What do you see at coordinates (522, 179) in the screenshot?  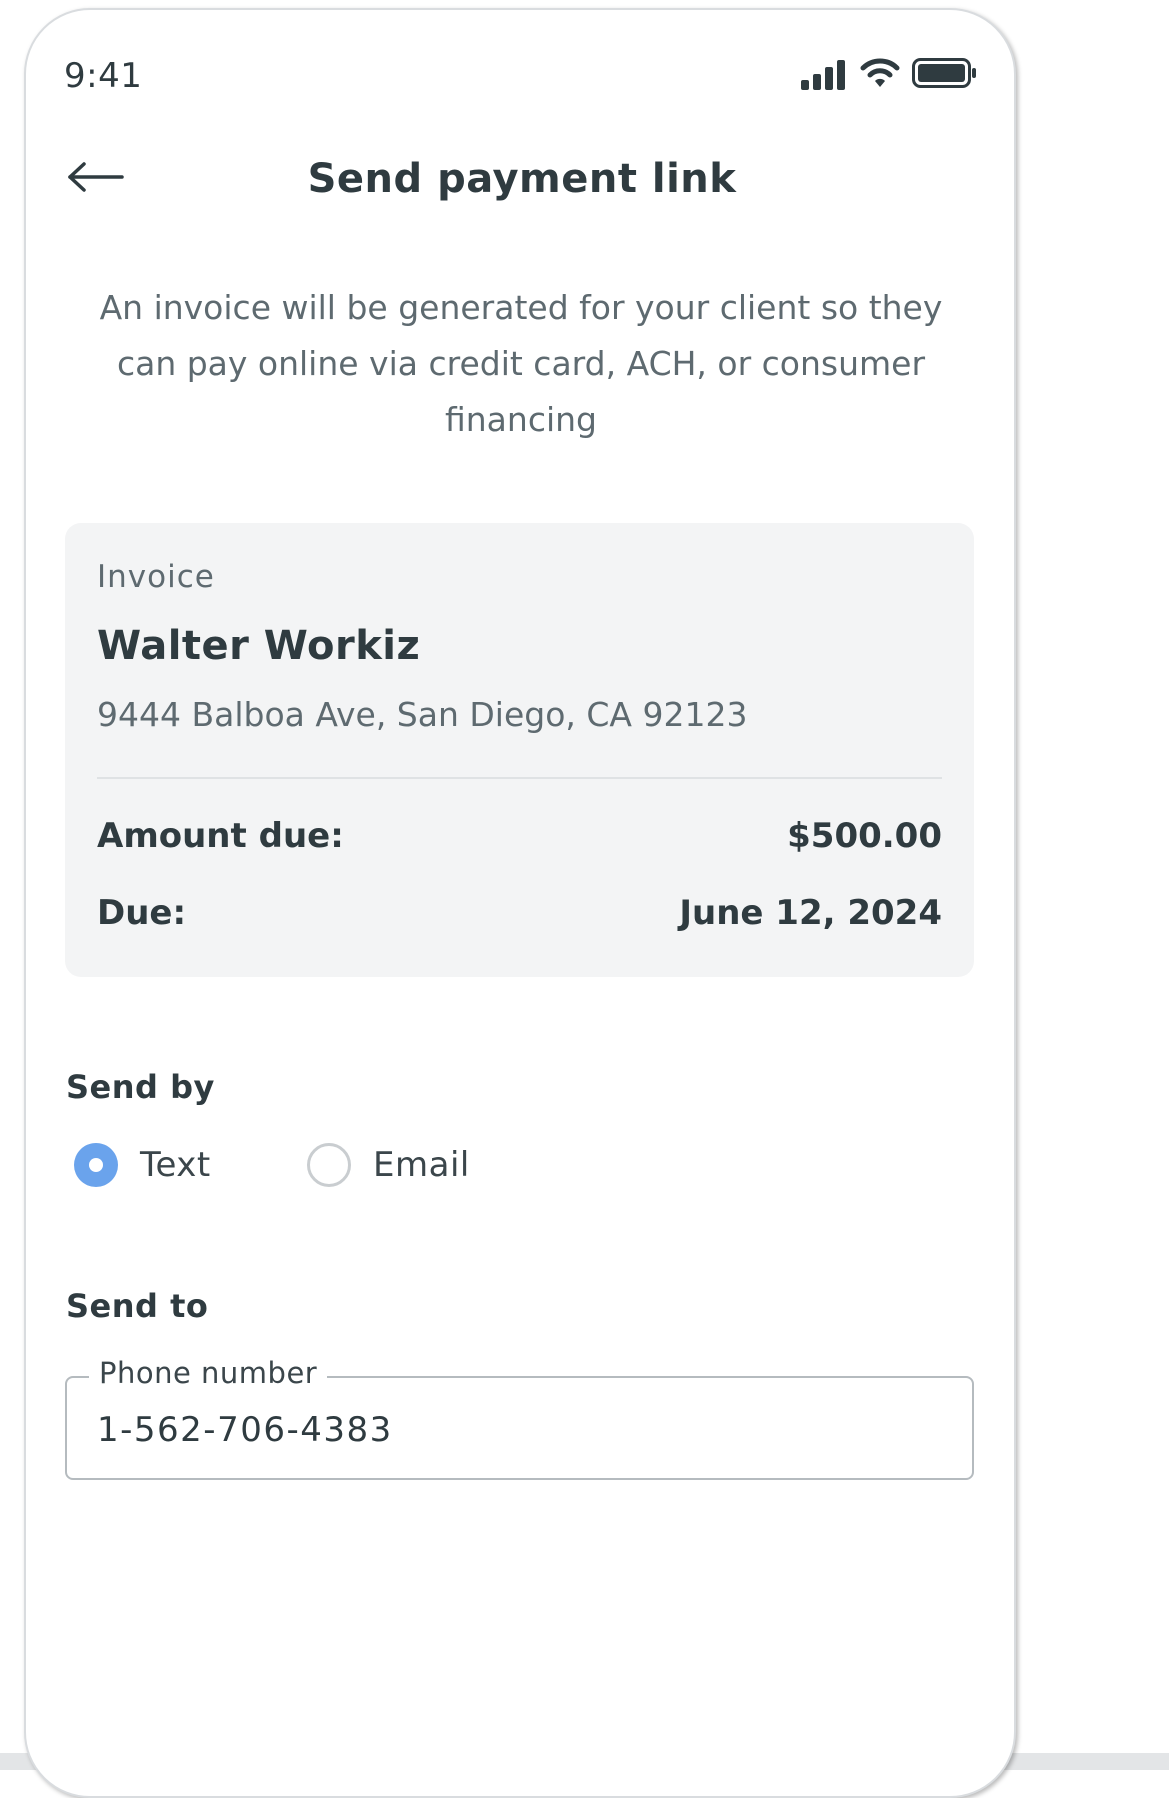 I see `page-title: Send payment link` at bounding box center [522, 179].